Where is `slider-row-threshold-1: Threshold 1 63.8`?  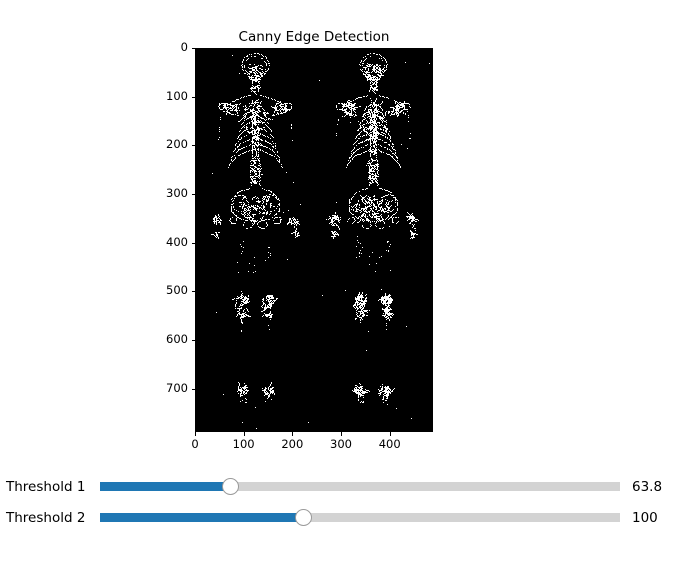
slider-row-threshold-1: Threshold 1 63.8 is located at coordinates (337, 487).